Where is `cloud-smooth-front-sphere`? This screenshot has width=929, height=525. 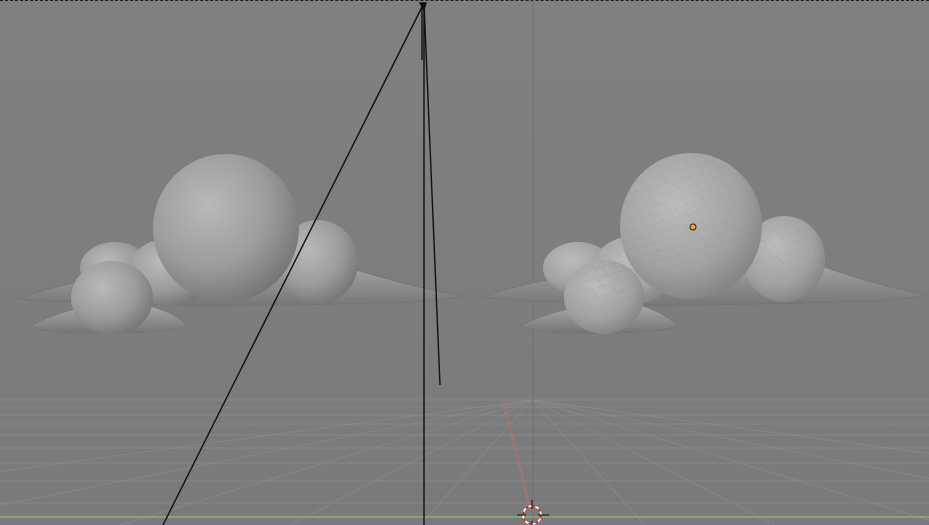
cloud-smooth-front-sphere is located at coordinates (112, 298).